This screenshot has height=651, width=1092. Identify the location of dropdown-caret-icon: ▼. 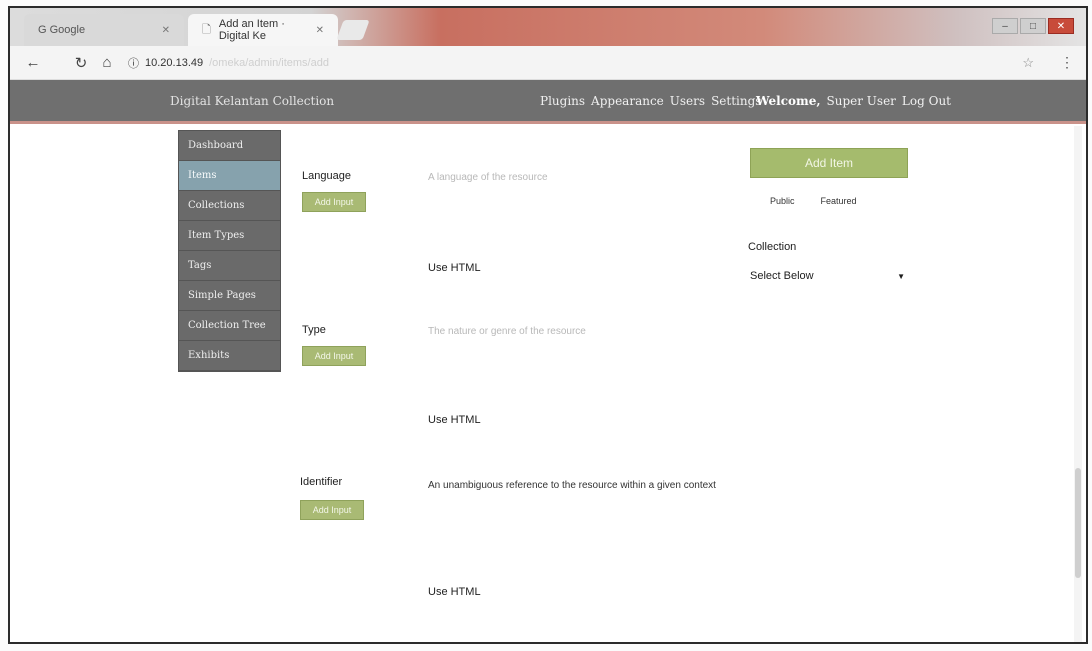
(901, 276).